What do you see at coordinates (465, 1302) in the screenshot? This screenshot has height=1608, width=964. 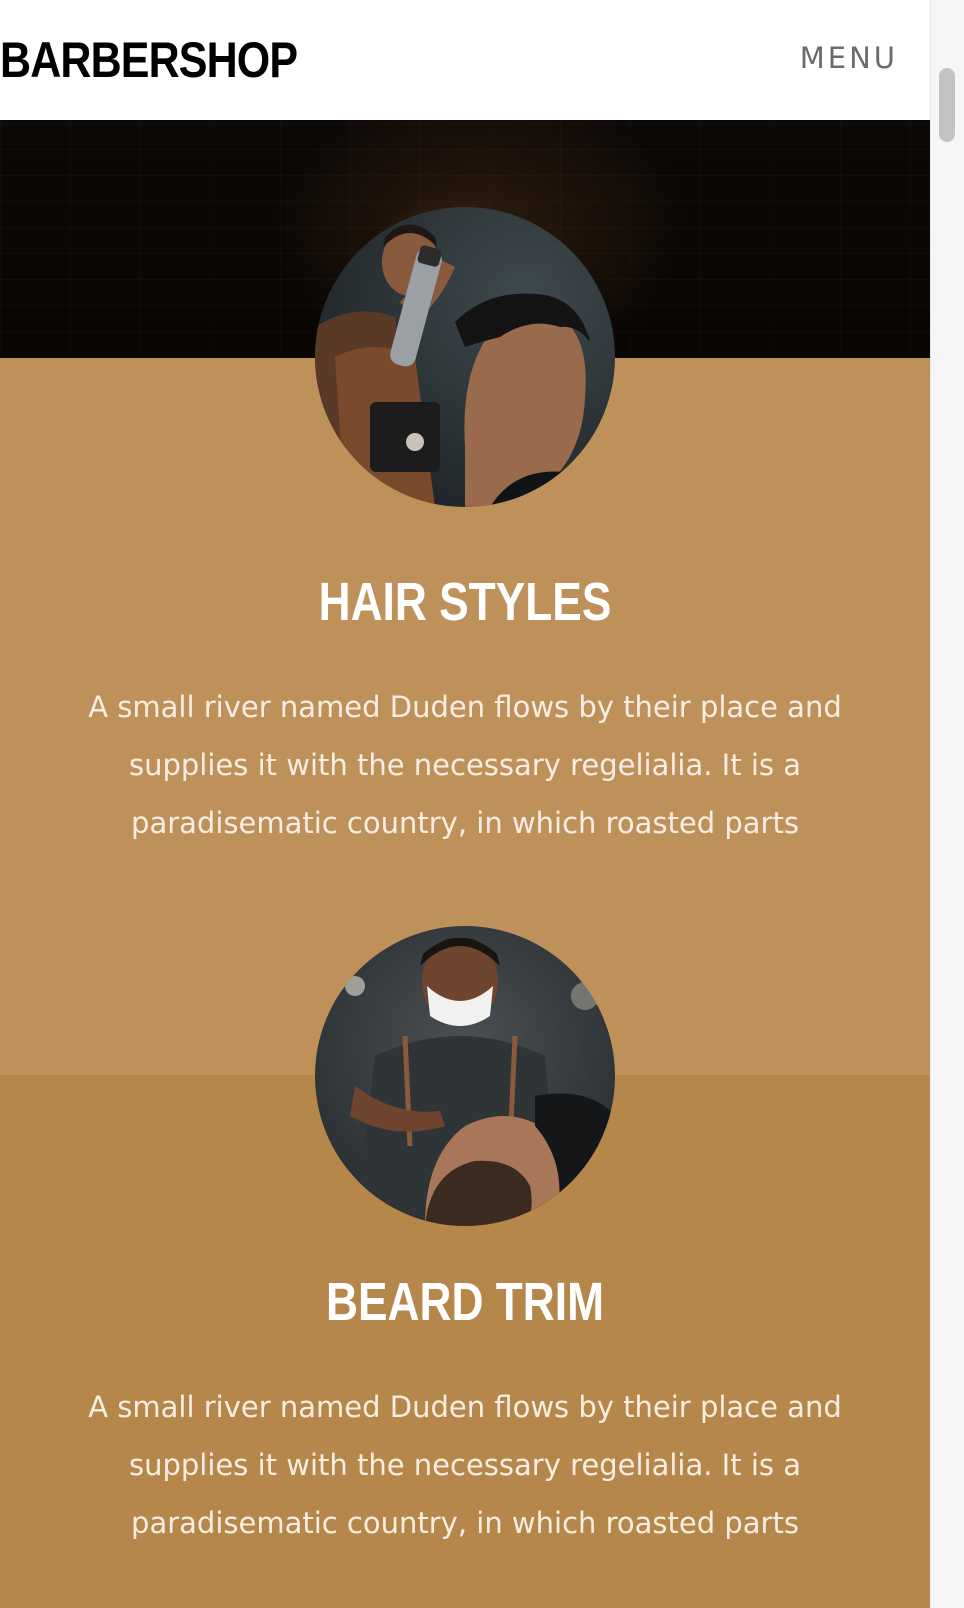 I see `service-title-beard-trim: BEARD TRIM` at bounding box center [465, 1302].